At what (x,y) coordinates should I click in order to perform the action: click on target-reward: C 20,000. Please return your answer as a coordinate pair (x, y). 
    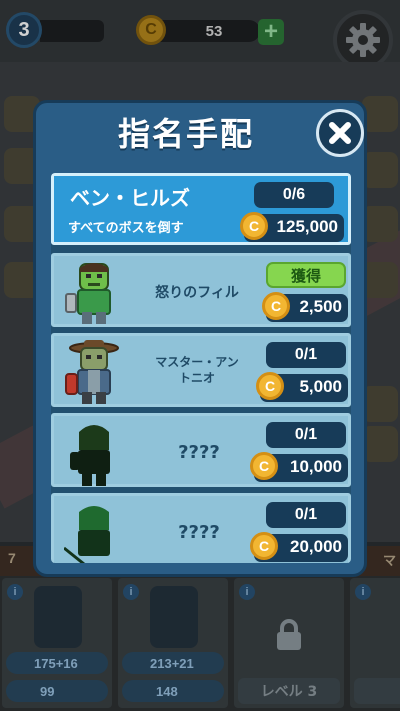
    Looking at the image, I should click on (299, 547).